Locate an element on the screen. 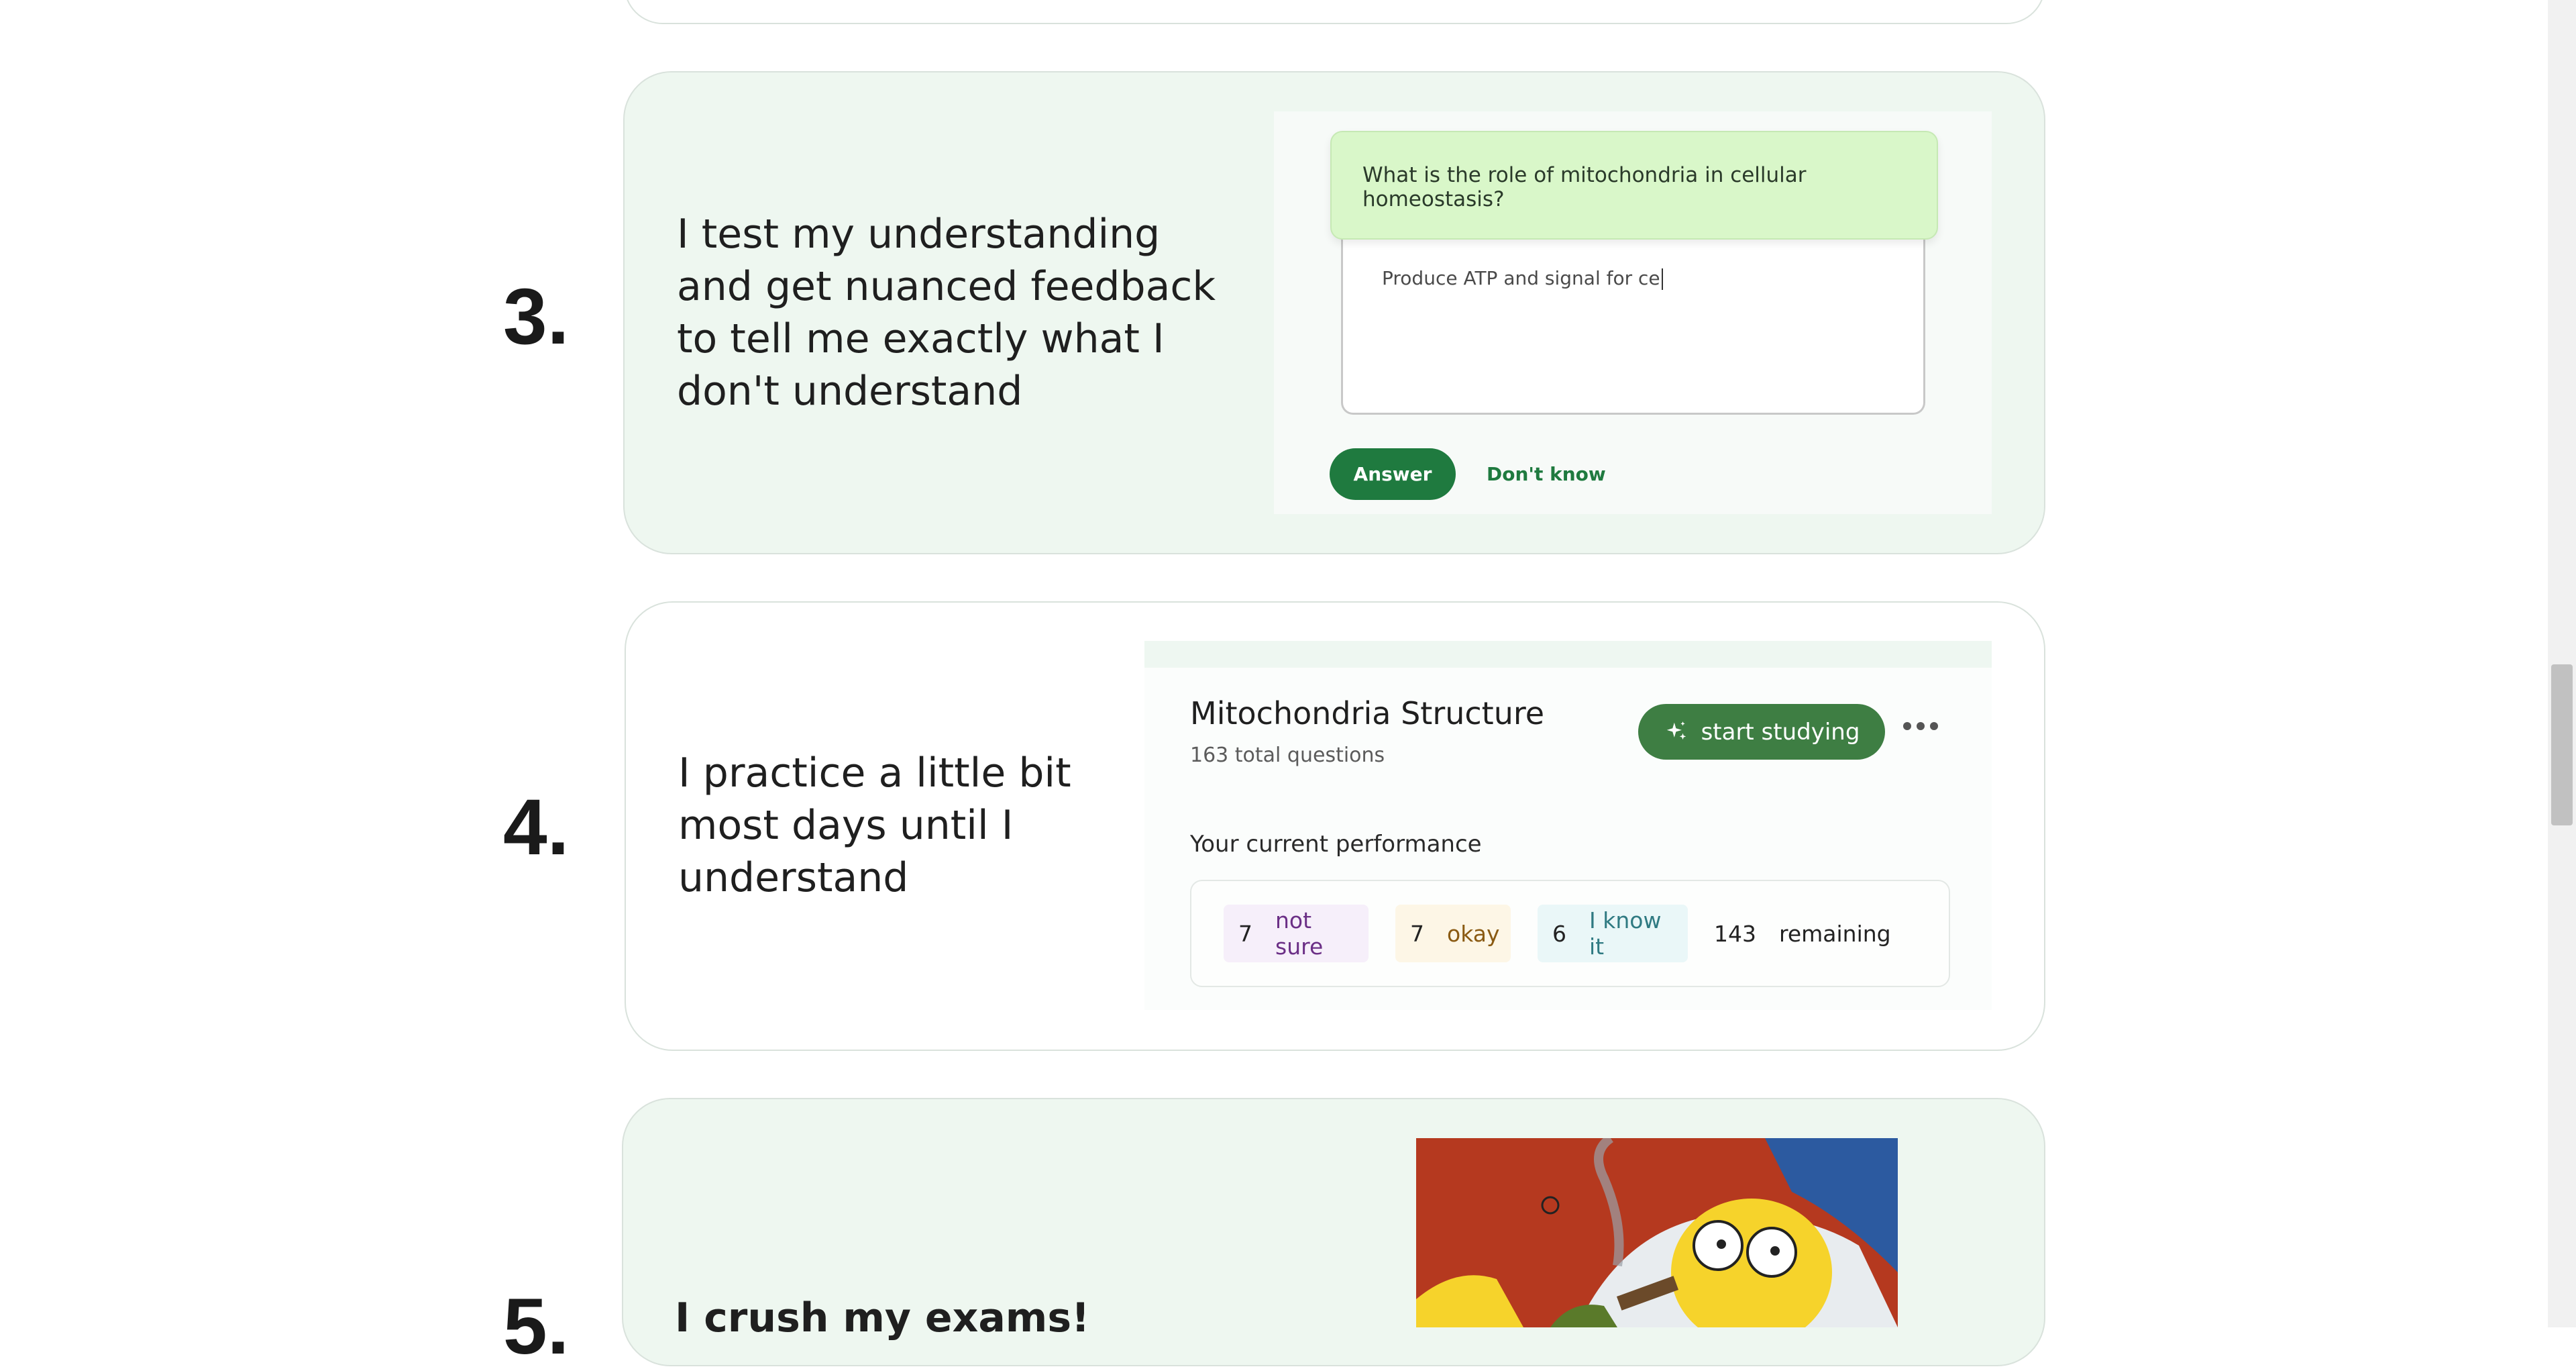 The height and width of the screenshot is (1371, 2576). more-options-icon is located at coordinates (1920, 726).